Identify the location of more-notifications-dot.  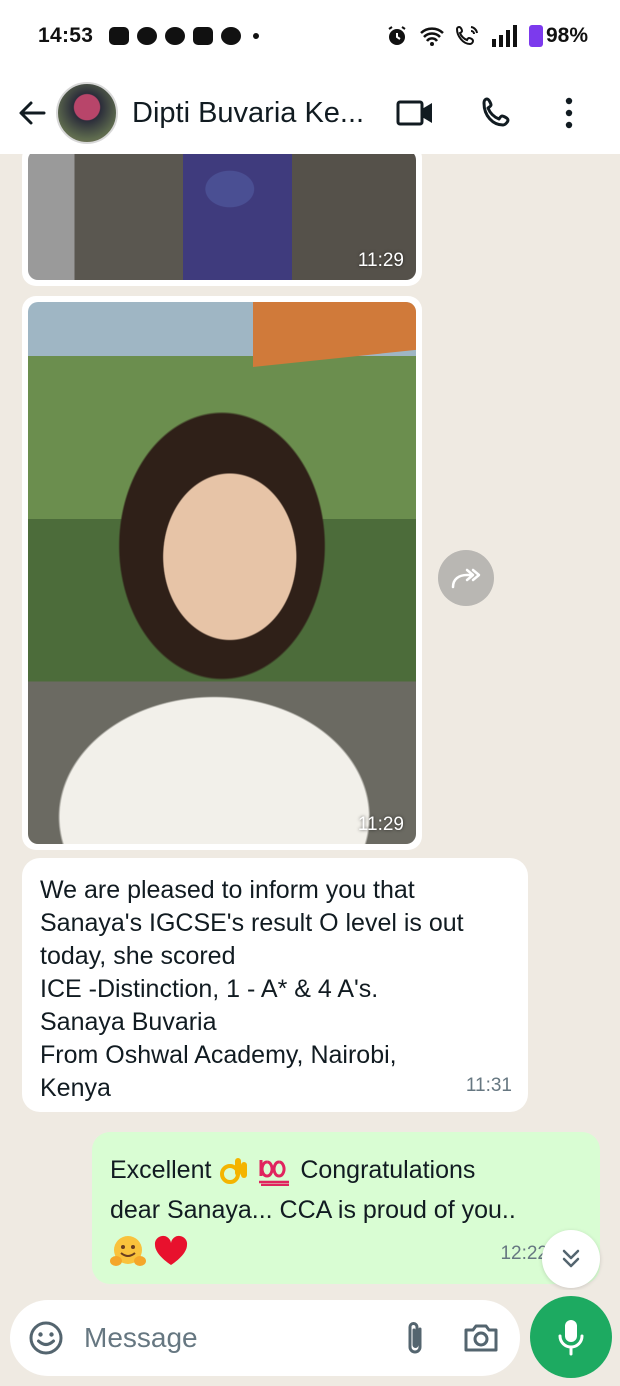
(256, 36).